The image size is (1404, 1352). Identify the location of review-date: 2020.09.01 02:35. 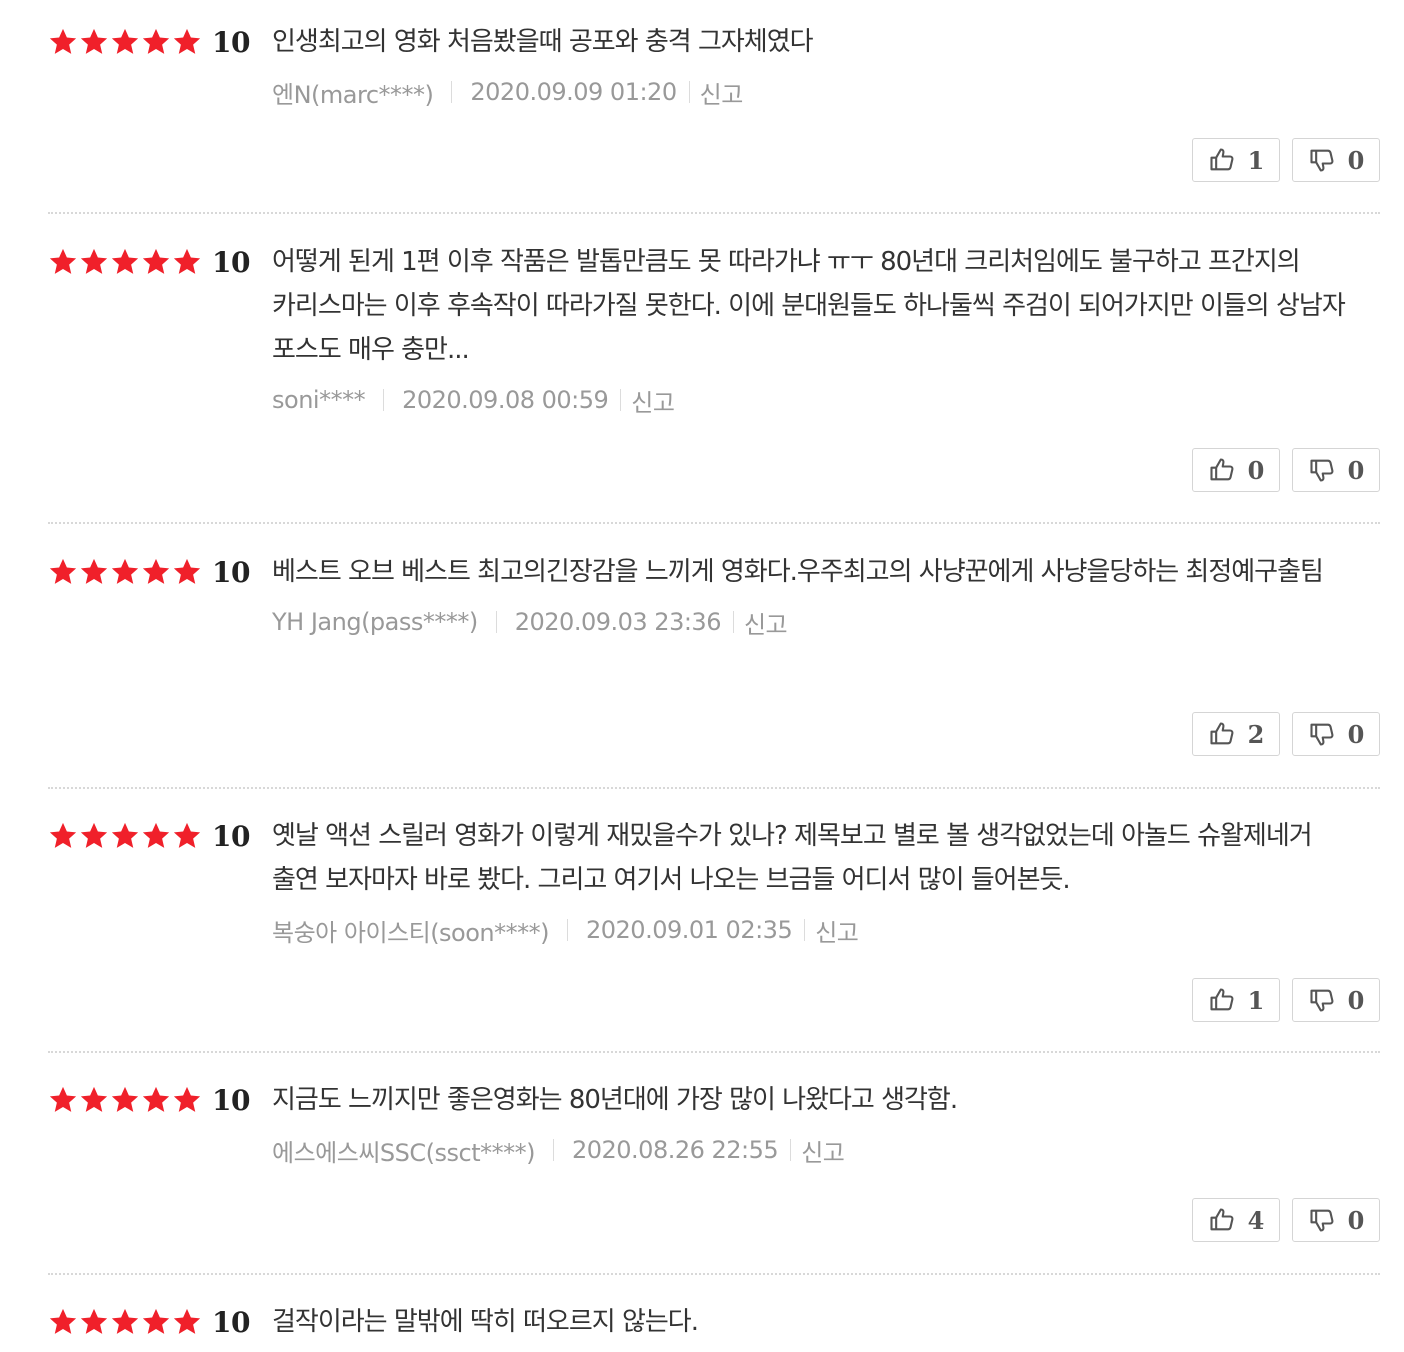
(689, 930).